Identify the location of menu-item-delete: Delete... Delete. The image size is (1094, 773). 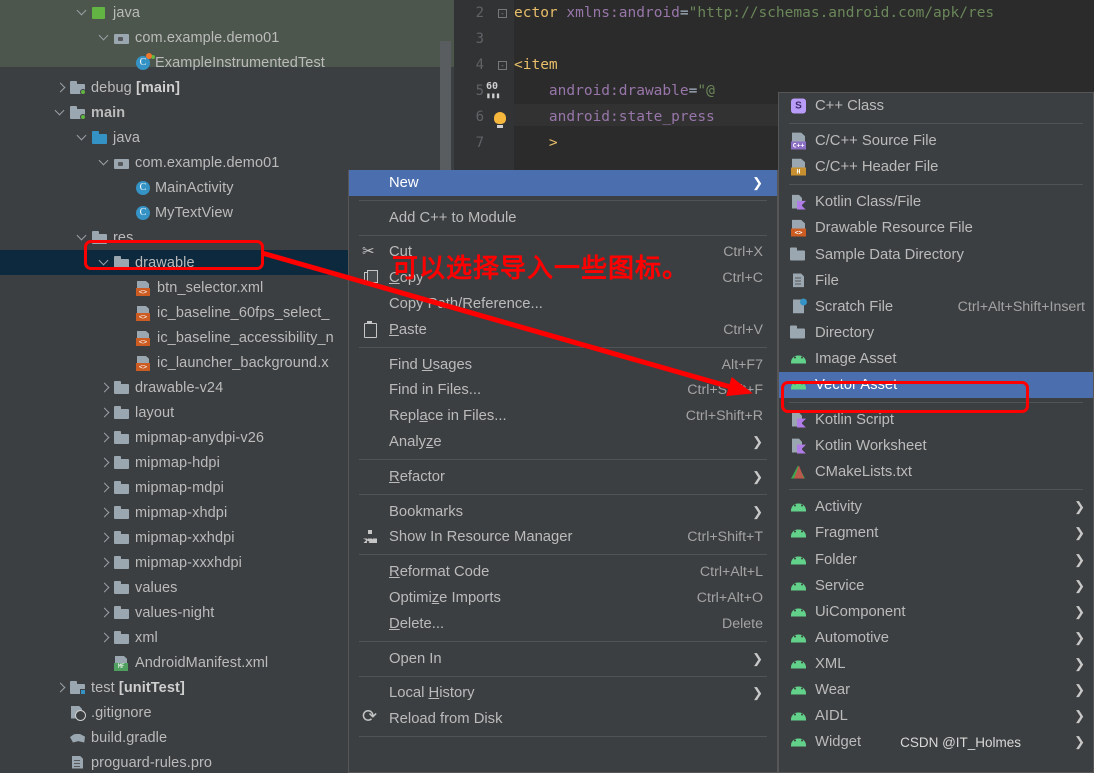
(563, 624).